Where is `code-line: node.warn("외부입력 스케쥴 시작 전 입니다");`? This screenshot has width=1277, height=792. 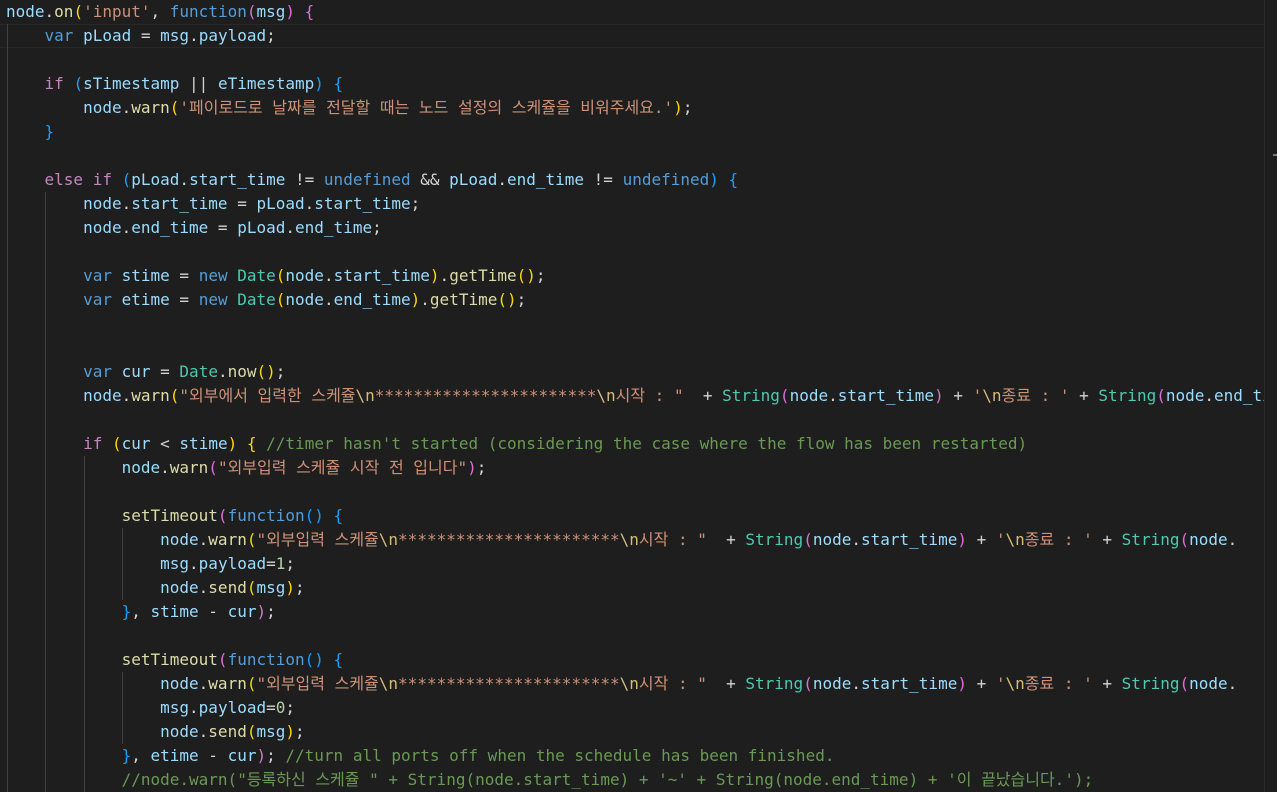 code-line: node.warn("외부입력 스케쥴 시작 전 입니다"); is located at coordinates (635, 468).